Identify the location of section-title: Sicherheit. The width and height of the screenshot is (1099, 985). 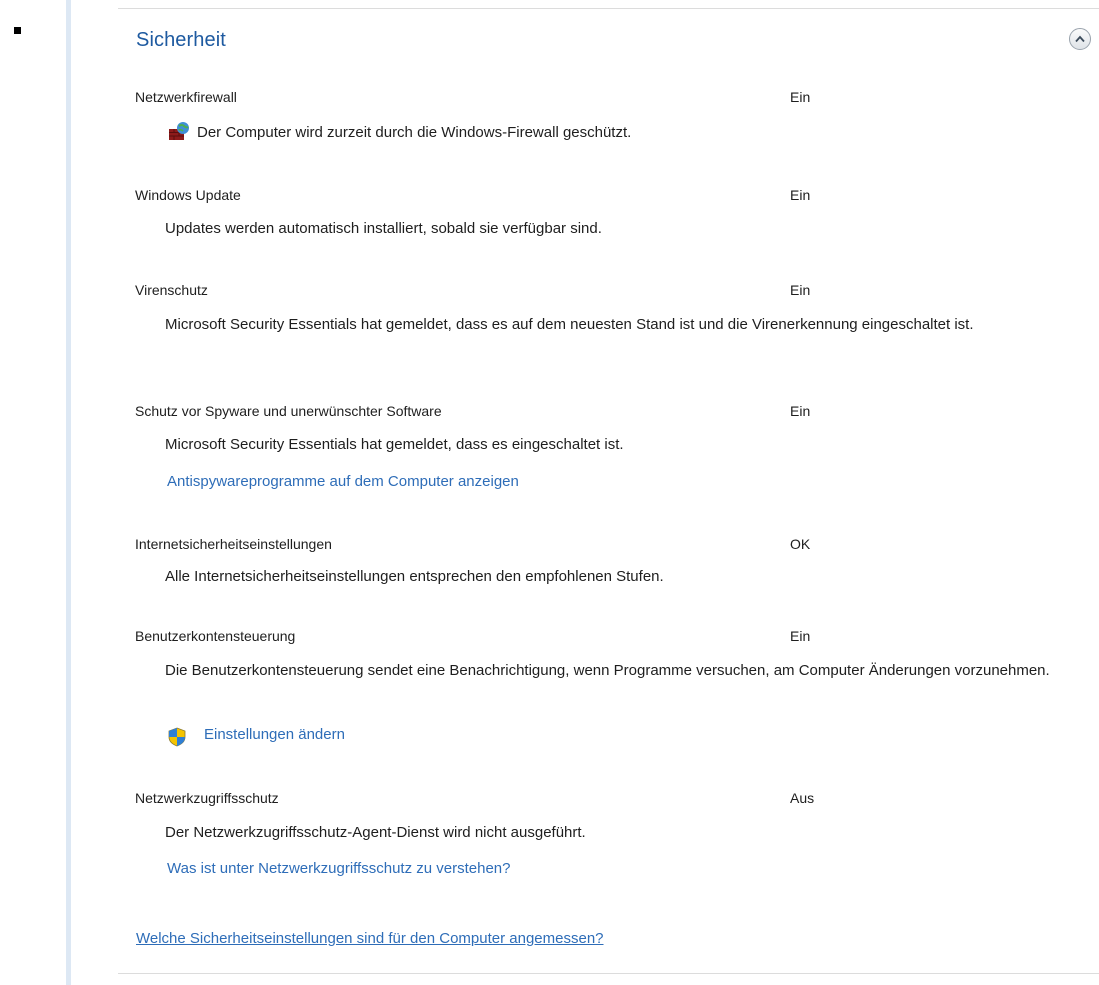
(181, 40).